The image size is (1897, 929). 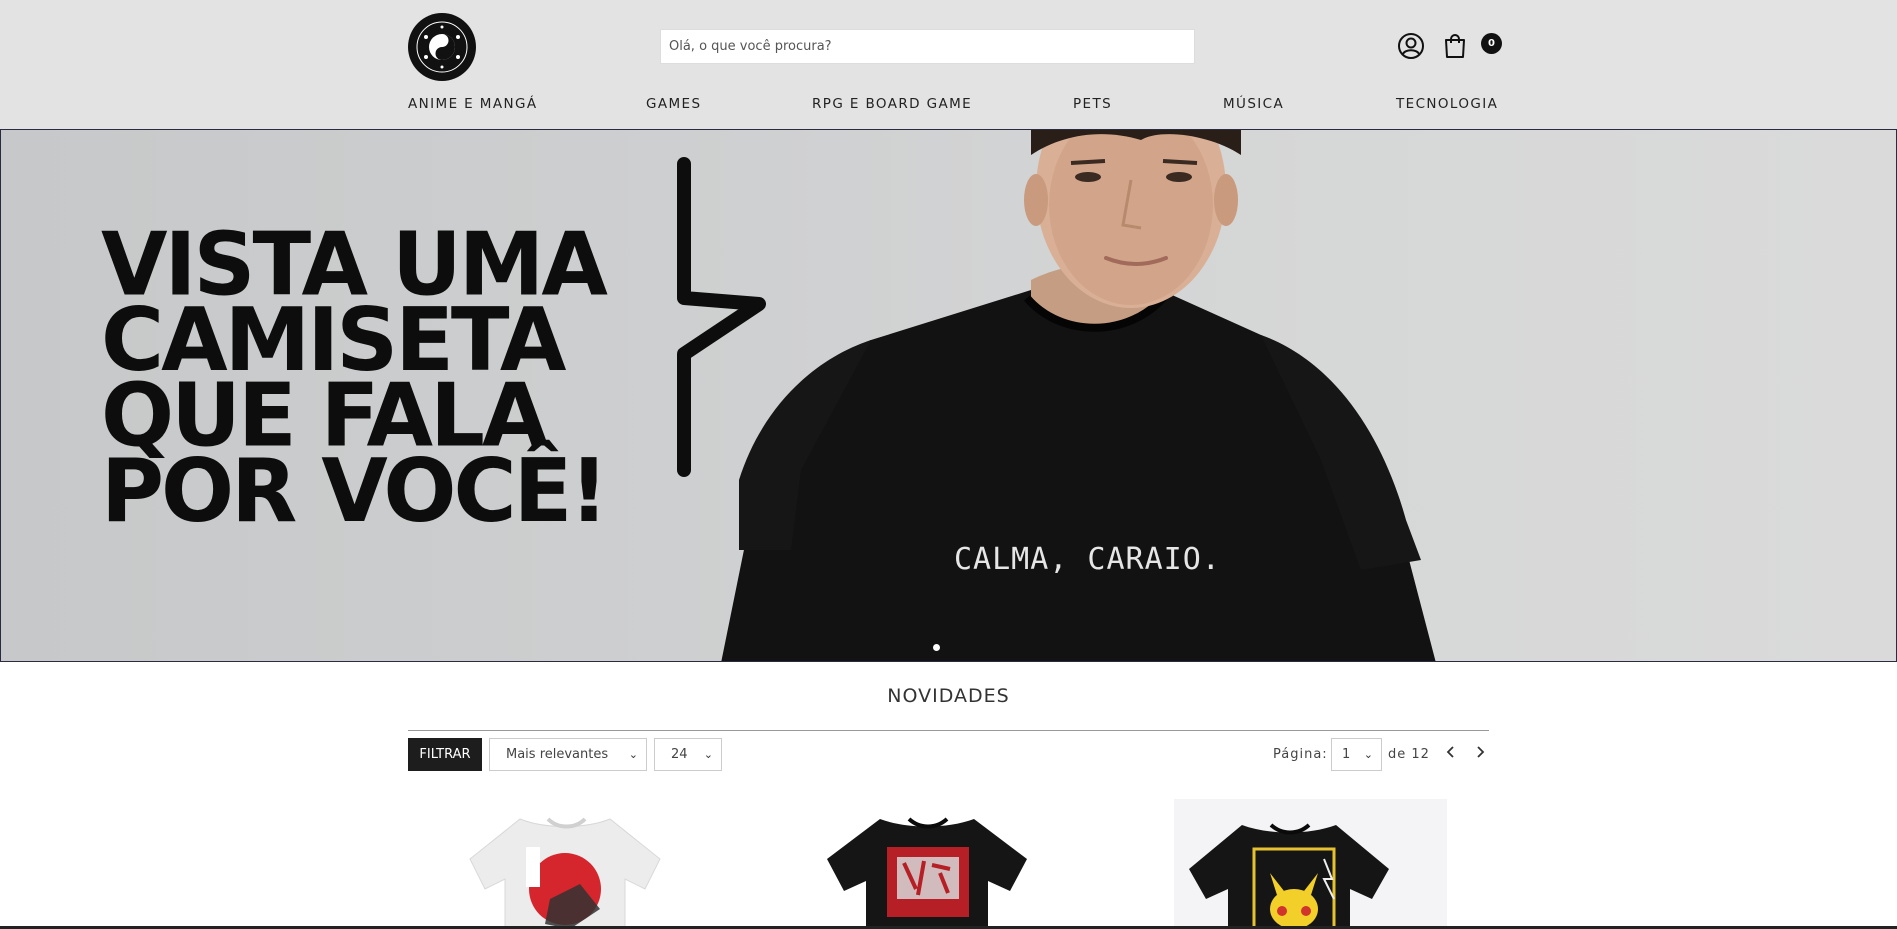 I want to click on product-card-berserk, so click(x=948, y=864).